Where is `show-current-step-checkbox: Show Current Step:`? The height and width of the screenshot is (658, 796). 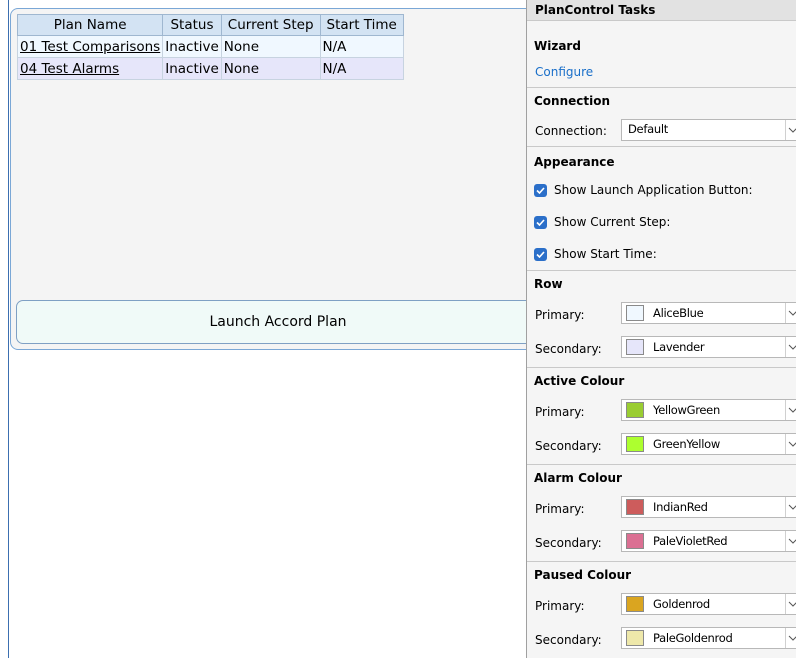 show-current-step-checkbox: Show Current Step: is located at coordinates (602, 222).